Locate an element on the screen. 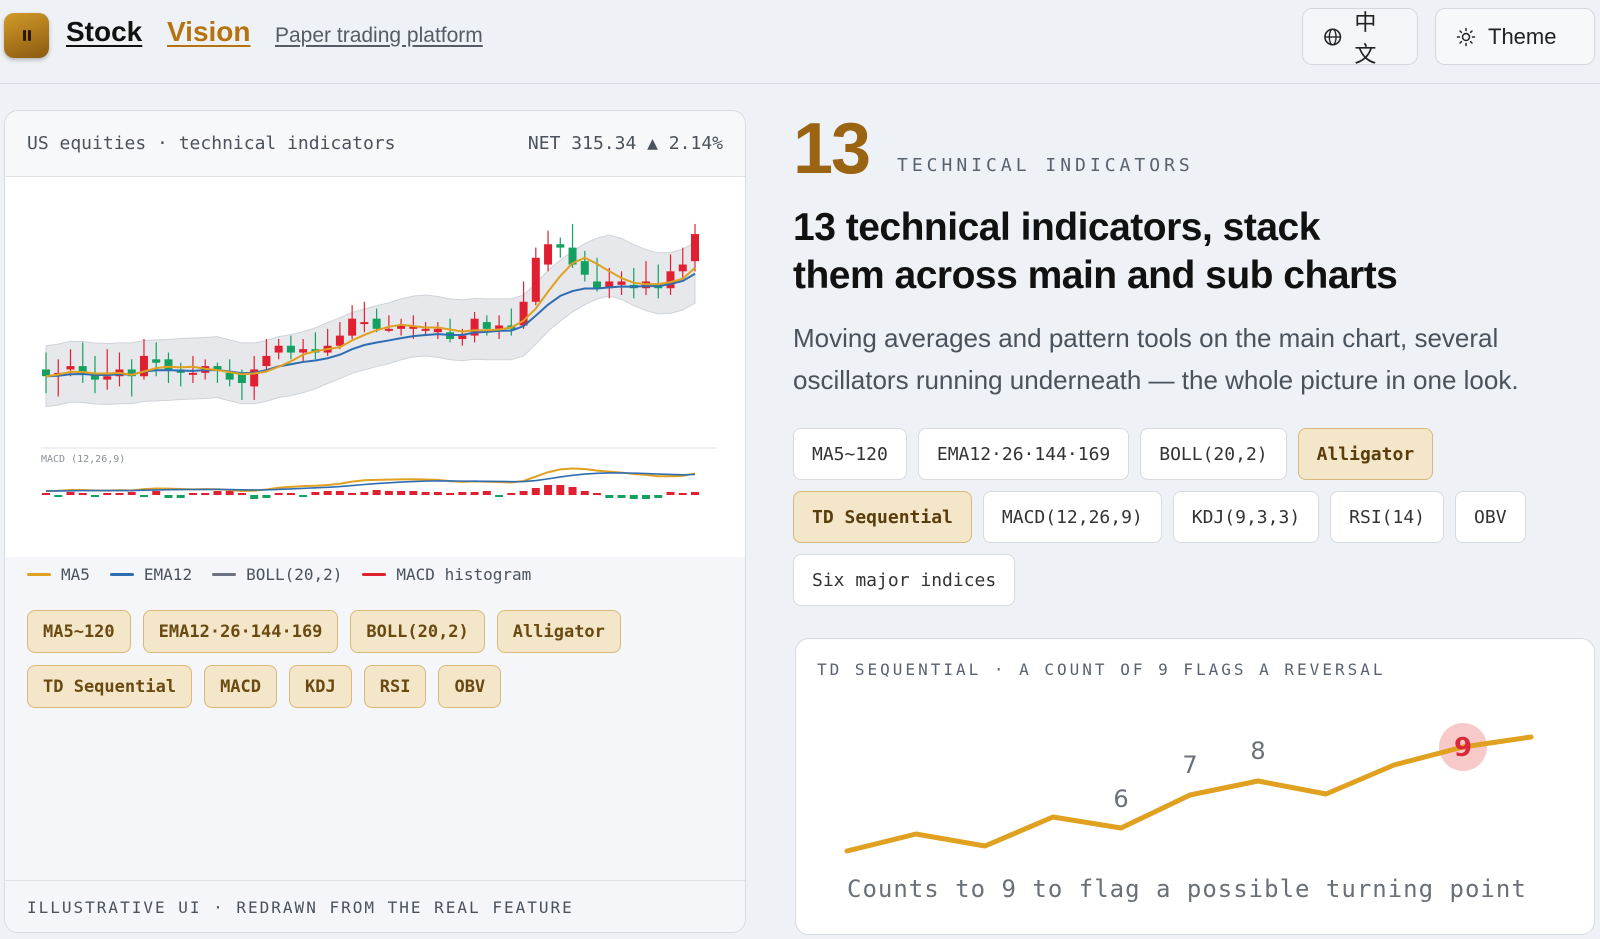 This screenshot has width=1600, height=939. macd-histogram-group is located at coordinates (370, 492).